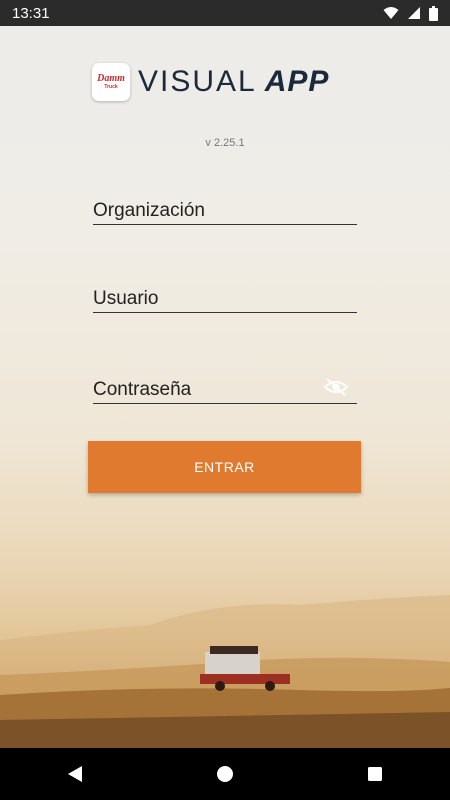  Describe the element at coordinates (225, 13) in the screenshot. I see `status-bar: 13:31` at that location.